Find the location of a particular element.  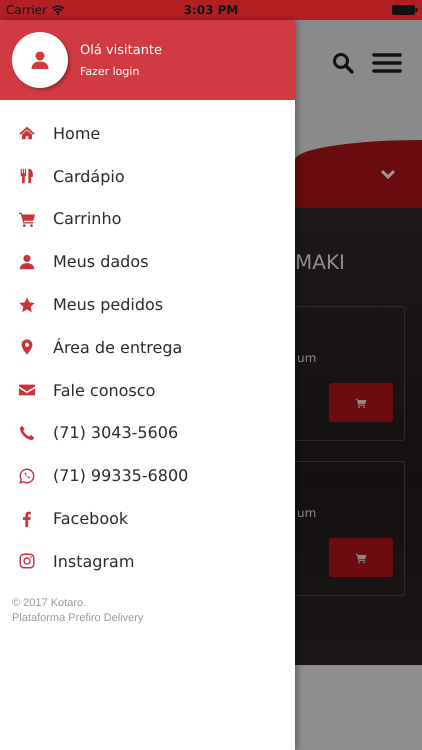

menu-item: Meus dados is located at coordinates (147, 262).